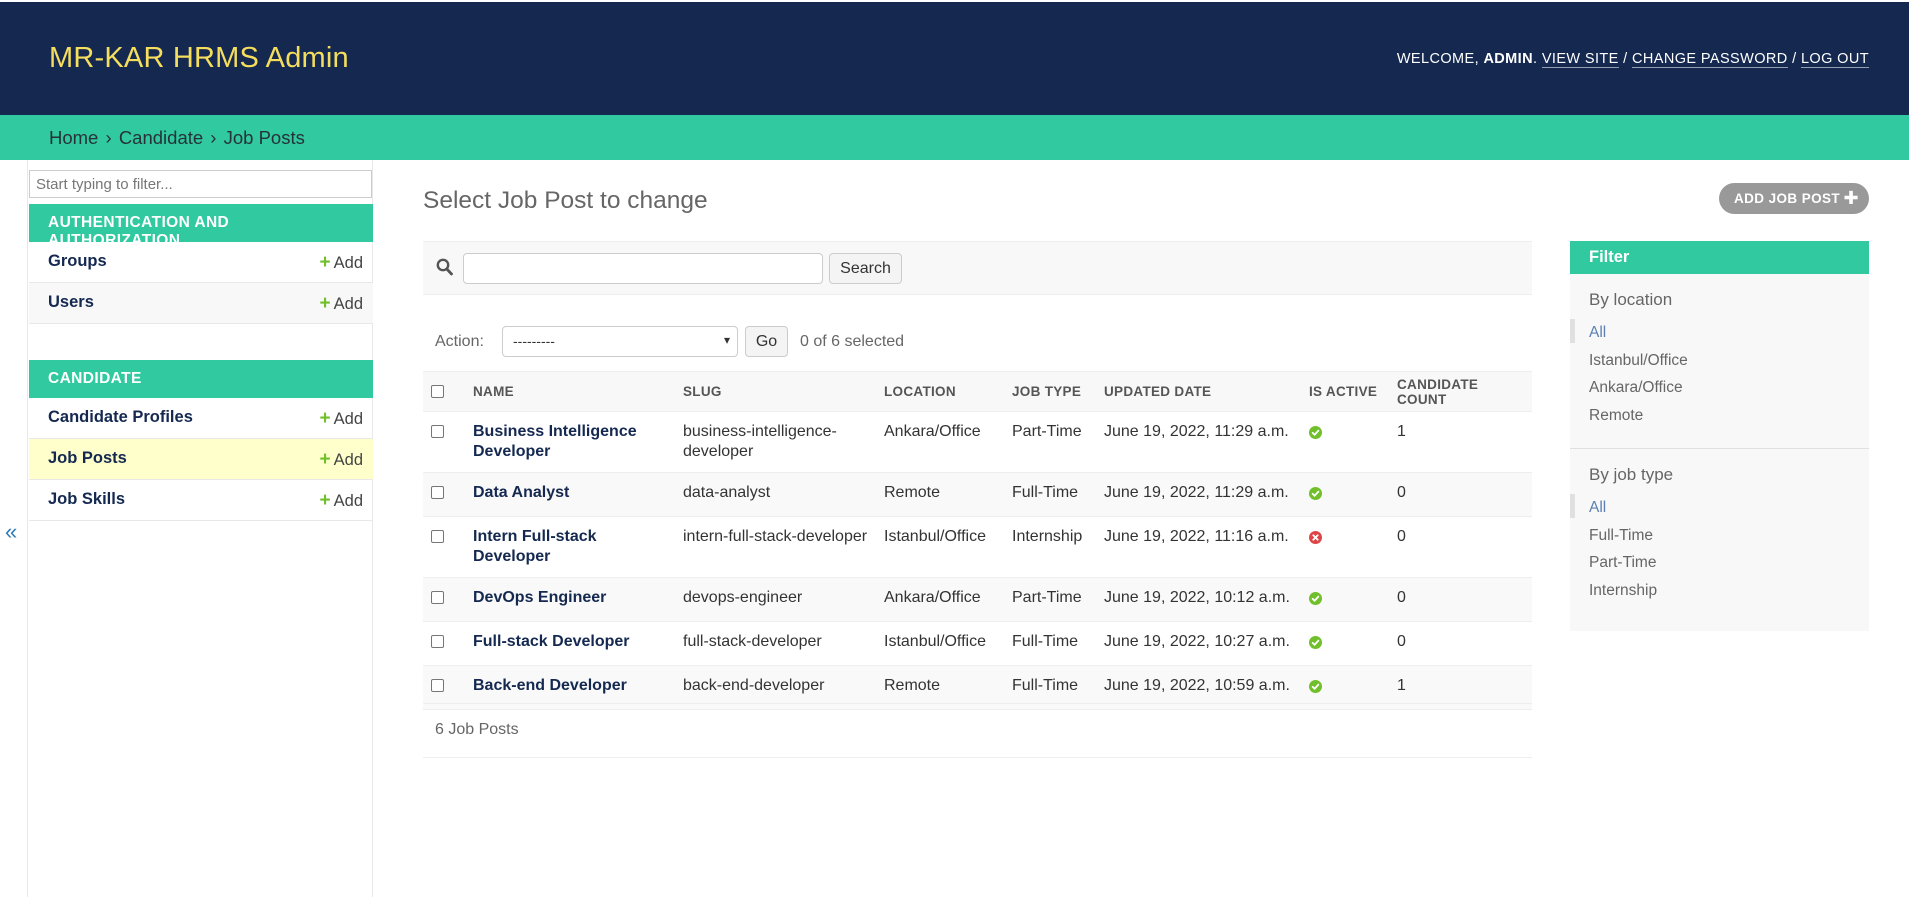 The image size is (1909, 897). Describe the element at coordinates (1460, 442) in the screenshot. I see `cell-candidate-count: 1` at that location.